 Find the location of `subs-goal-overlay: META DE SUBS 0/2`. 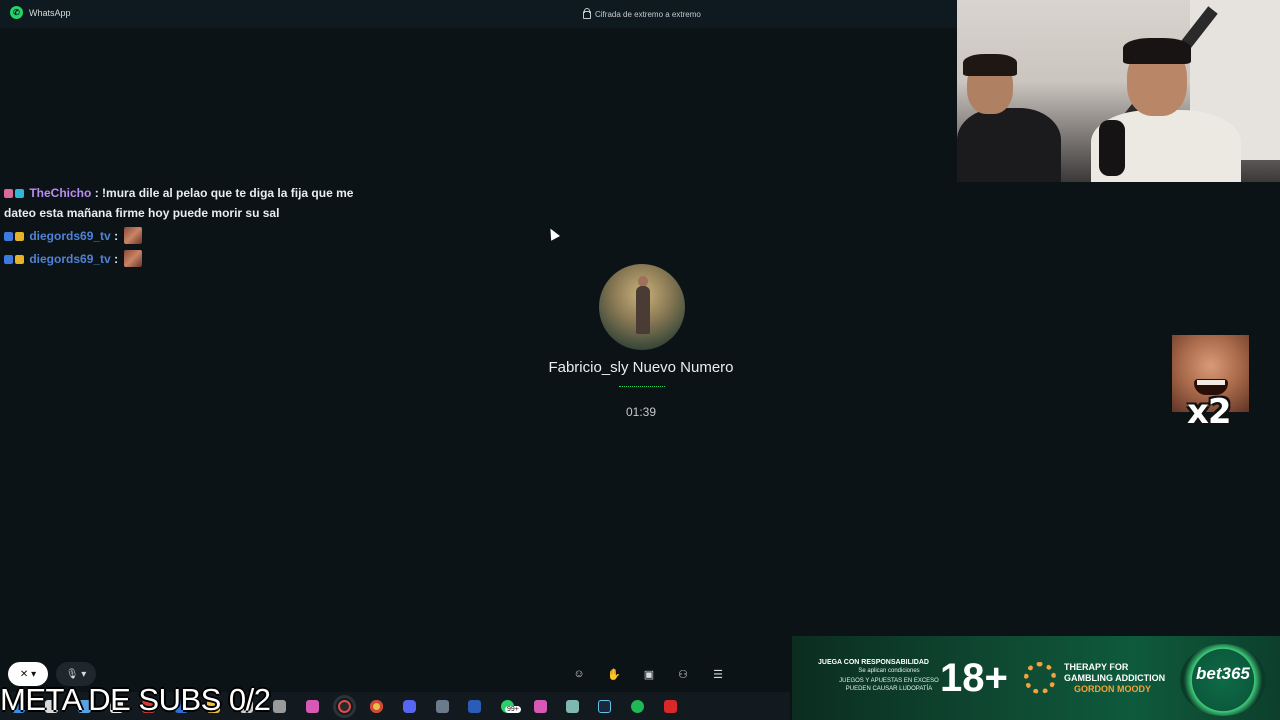

subs-goal-overlay: META DE SUBS 0/2 is located at coordinates (135, 699).